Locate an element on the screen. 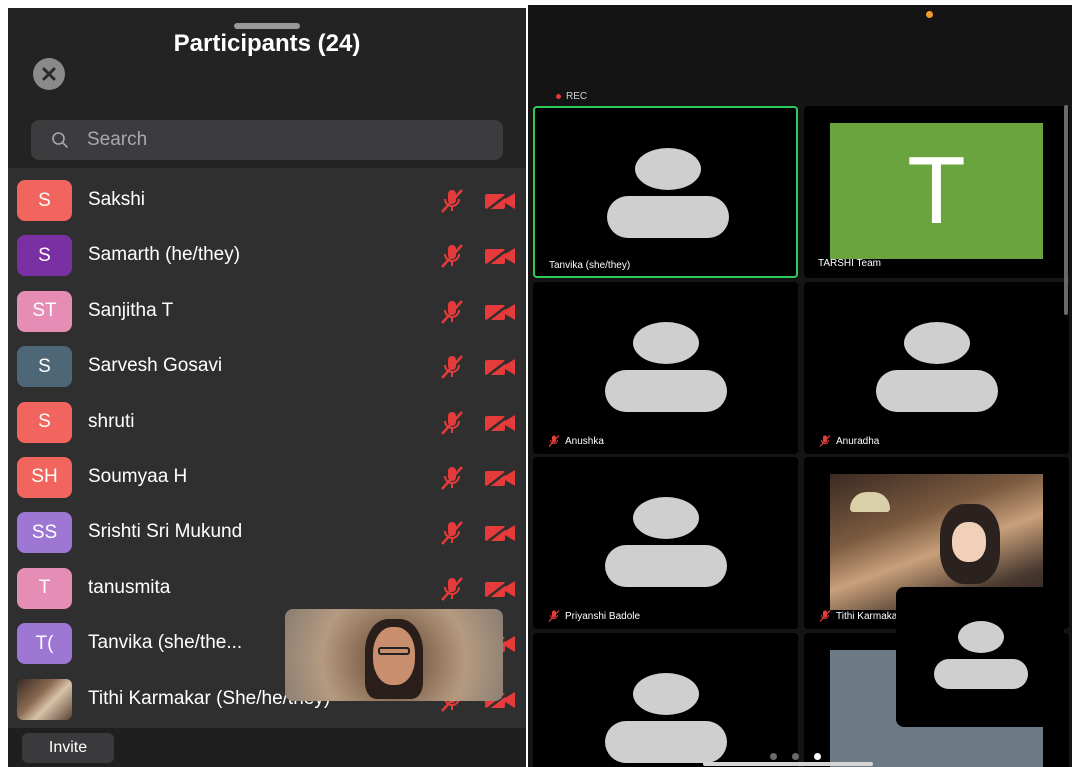 This screenshot has height=767, width=1076. avatar: SS is located at coordinates (44, 533).